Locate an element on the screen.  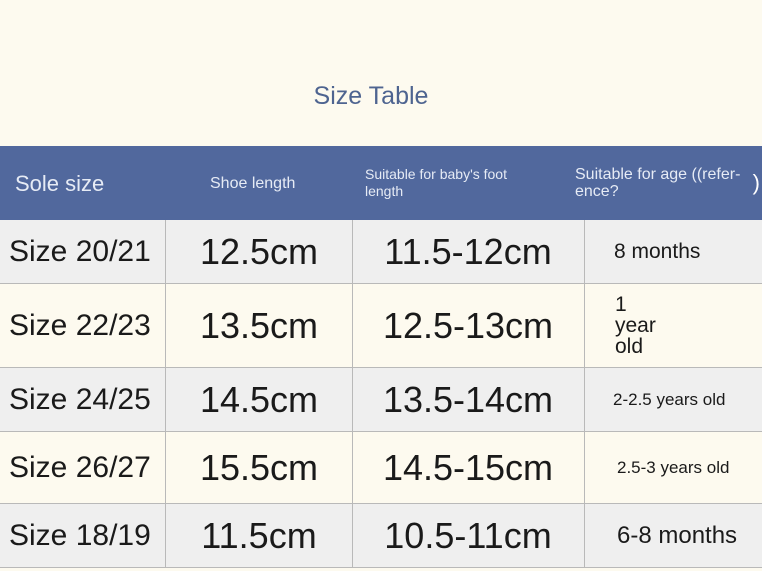
cell-shoe-length: 15.5cm is located at coordinates (259, 467).